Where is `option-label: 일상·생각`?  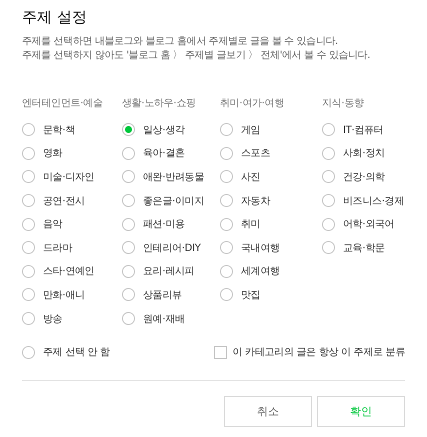 option-label: 일상·생각 is located at coordinates (164, 129).